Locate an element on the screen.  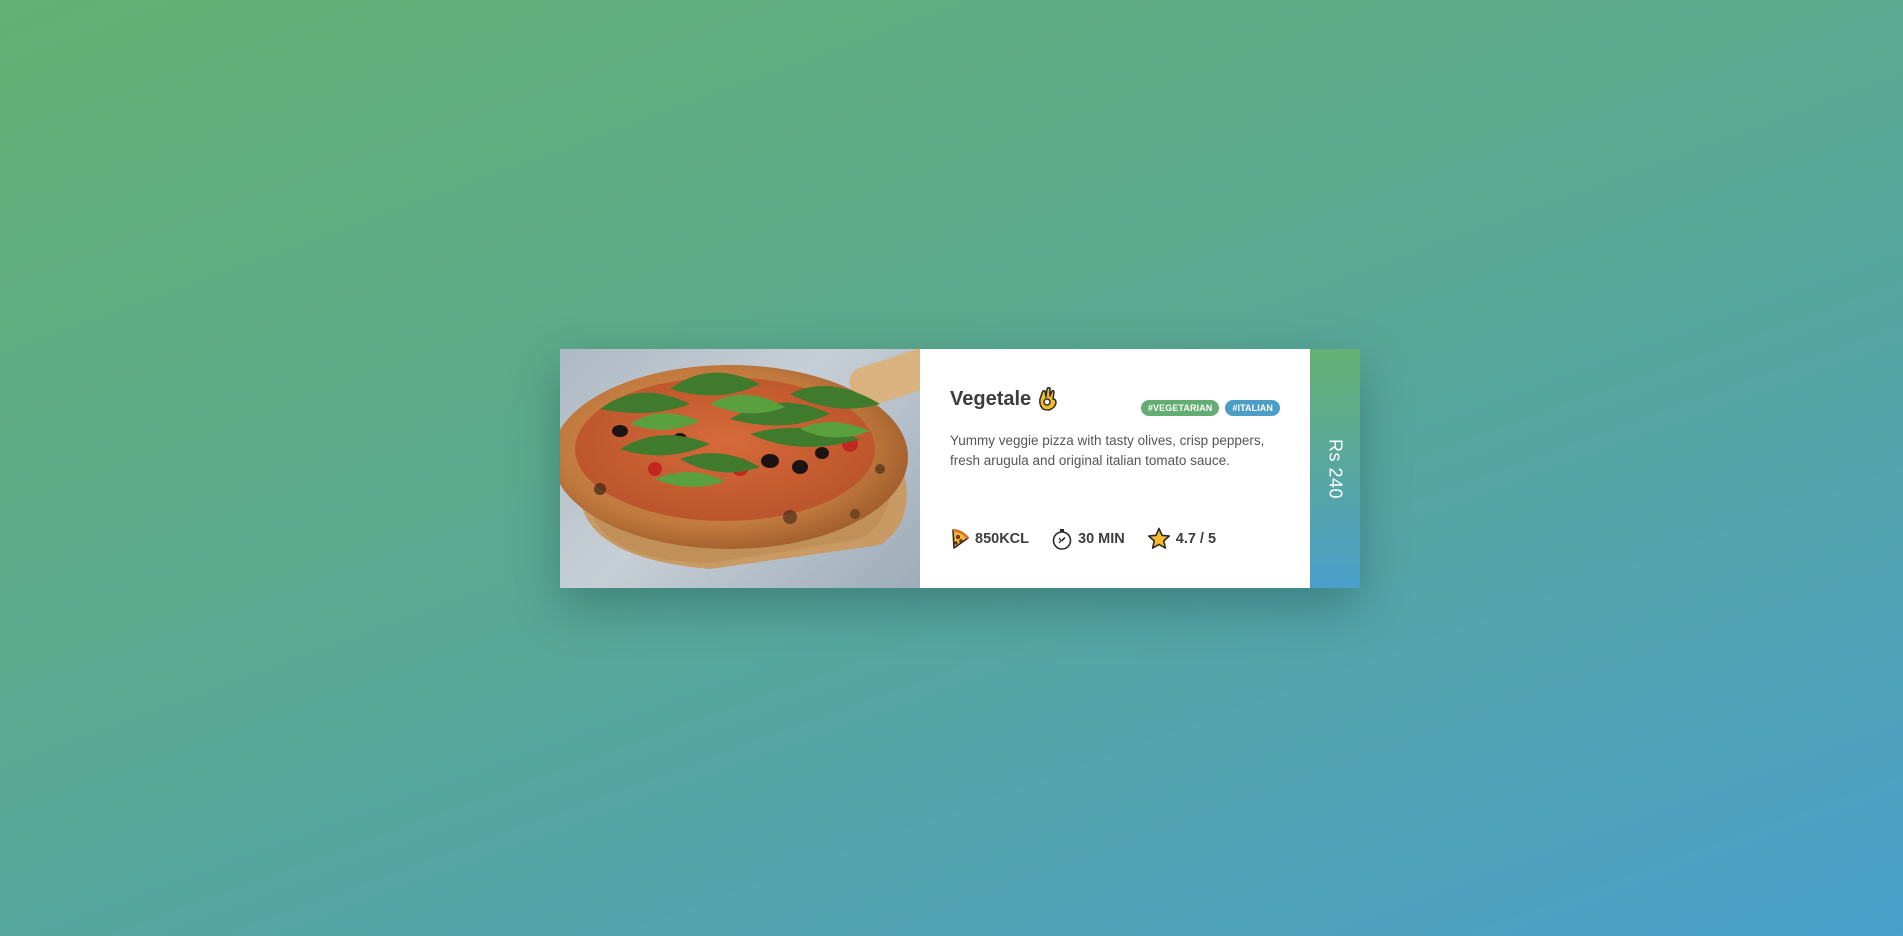
title-row: Vegetale is located at coordinates (1004, 398).